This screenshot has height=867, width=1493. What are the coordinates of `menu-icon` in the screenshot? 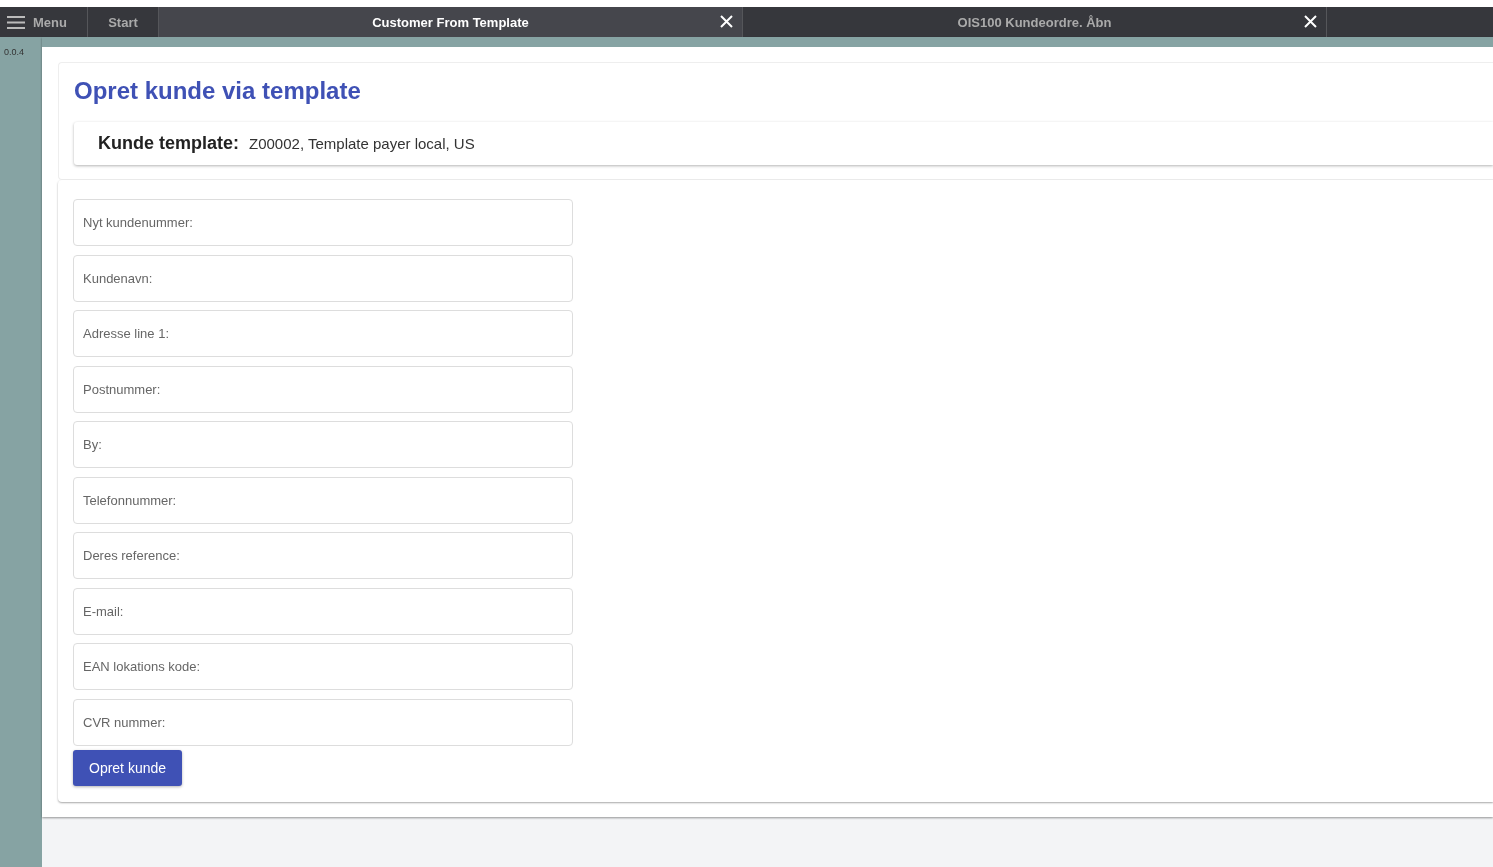 It's located at (16, 22).